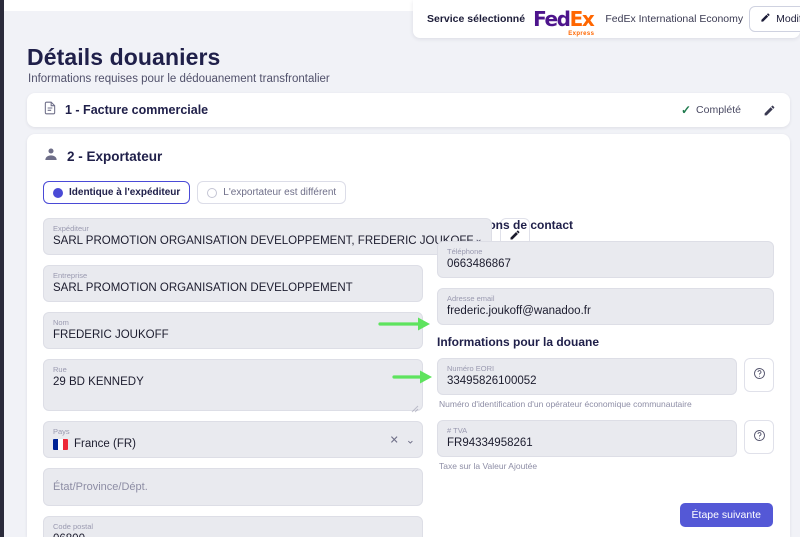 This screenshot has height=537, width=800. I want to click on code-postal-label: Code postal, so click(73, 526).